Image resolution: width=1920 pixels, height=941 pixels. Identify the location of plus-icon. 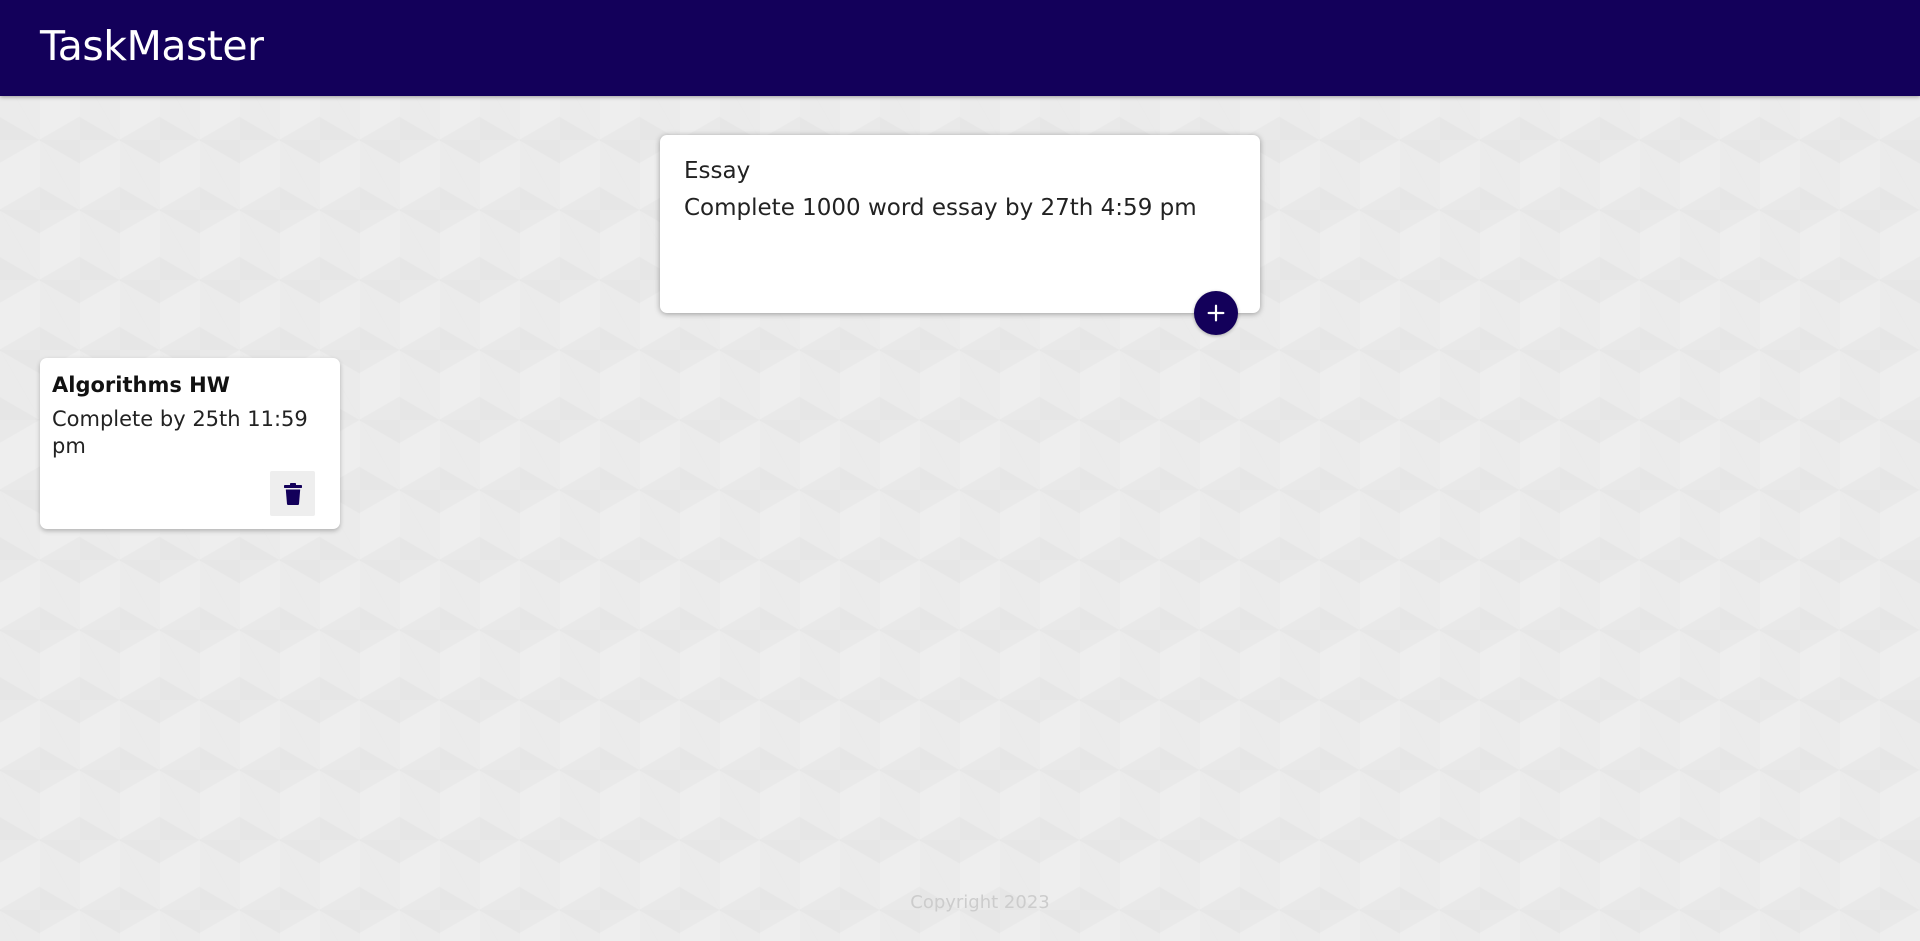
(1216, 313).